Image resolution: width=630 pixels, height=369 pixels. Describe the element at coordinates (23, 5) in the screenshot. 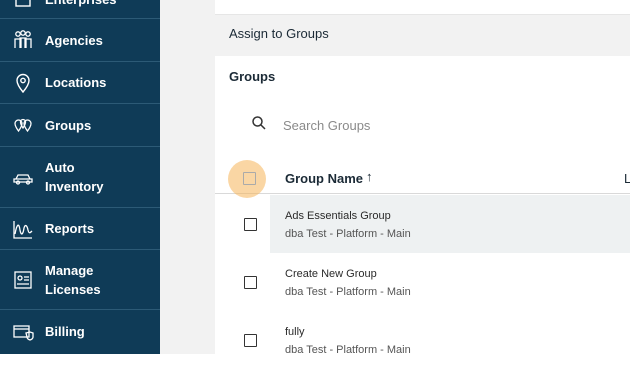

I see `enterprise-icon` at that location.